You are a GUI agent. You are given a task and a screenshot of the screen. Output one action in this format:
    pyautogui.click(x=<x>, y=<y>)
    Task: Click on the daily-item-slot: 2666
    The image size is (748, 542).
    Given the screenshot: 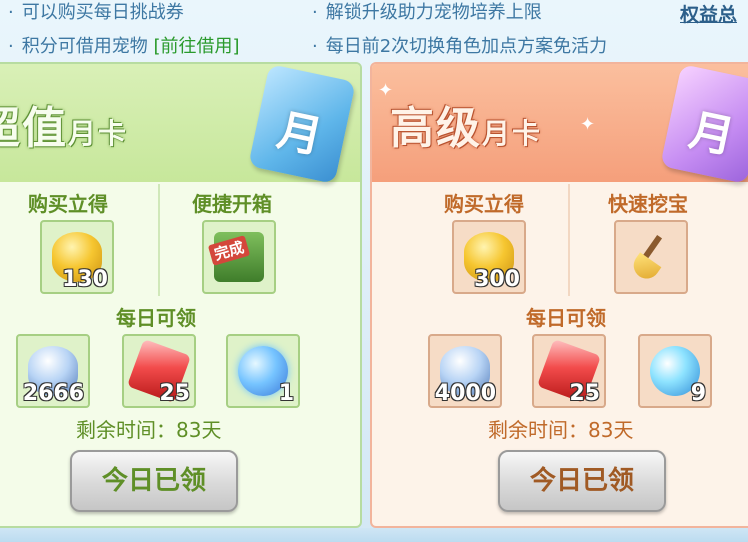 What is the action you would take?
    pyautogui.click(x=53, y=371)
    